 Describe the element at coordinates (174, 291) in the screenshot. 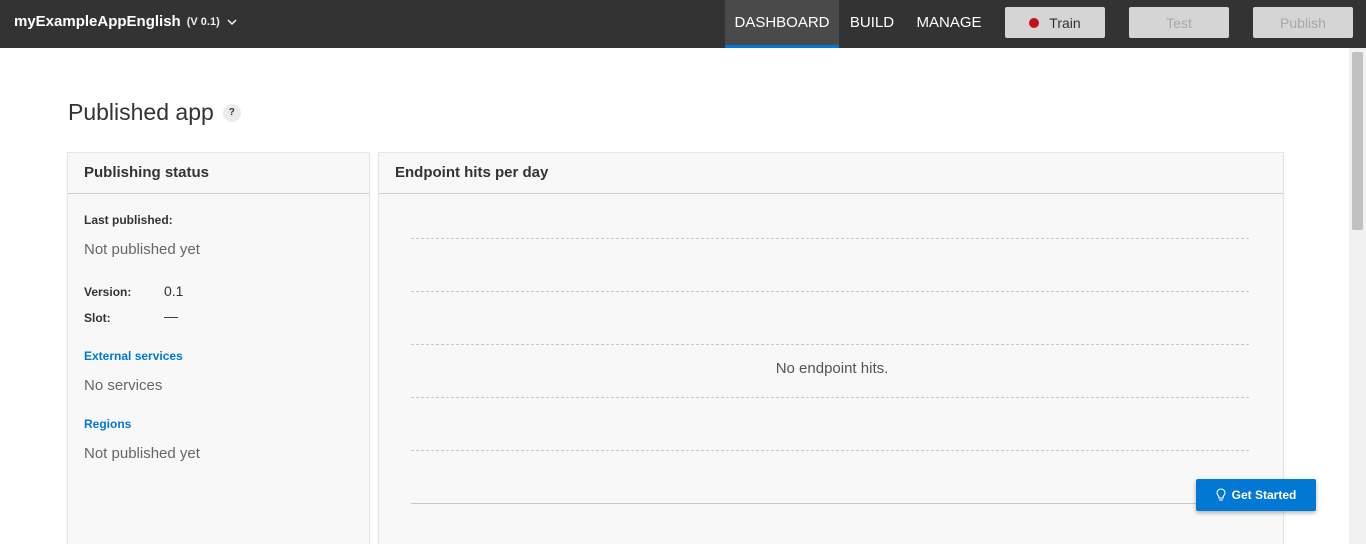

I see `version-value: 0.1` at that location.